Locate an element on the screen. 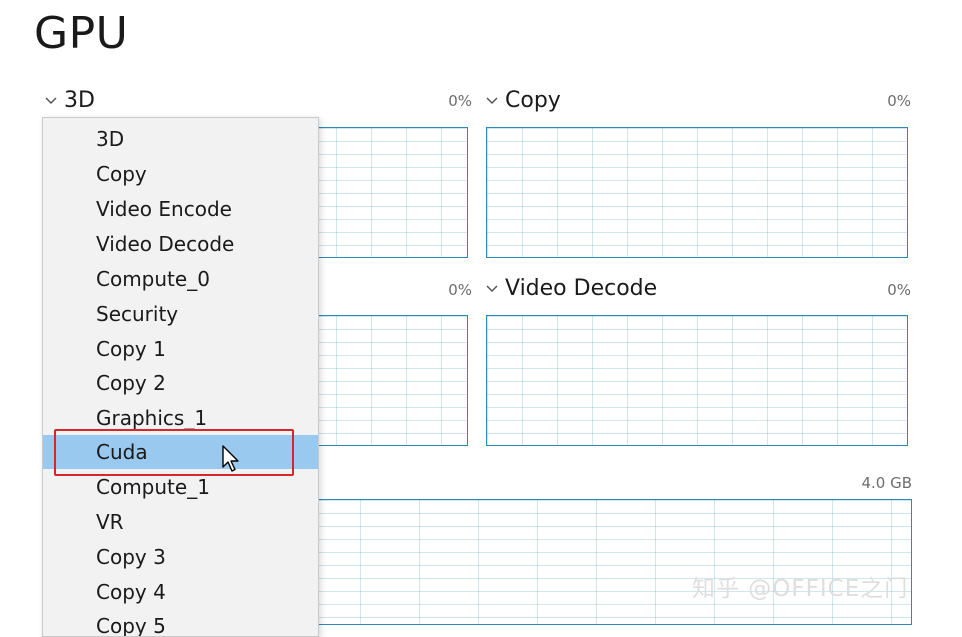 The width and height of the screenshot is (962, 637). engine-selector: 3D is located at coordinates (69, 100).